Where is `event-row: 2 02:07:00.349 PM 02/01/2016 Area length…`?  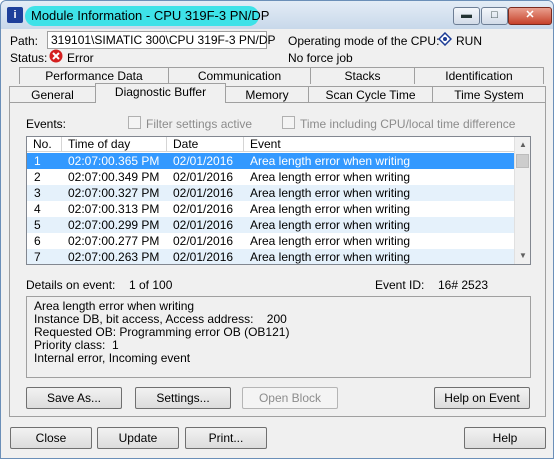 event-row: 2 02:07:00.349 PM 02/01/2016 Area length… is located at coordinates (271, 177).